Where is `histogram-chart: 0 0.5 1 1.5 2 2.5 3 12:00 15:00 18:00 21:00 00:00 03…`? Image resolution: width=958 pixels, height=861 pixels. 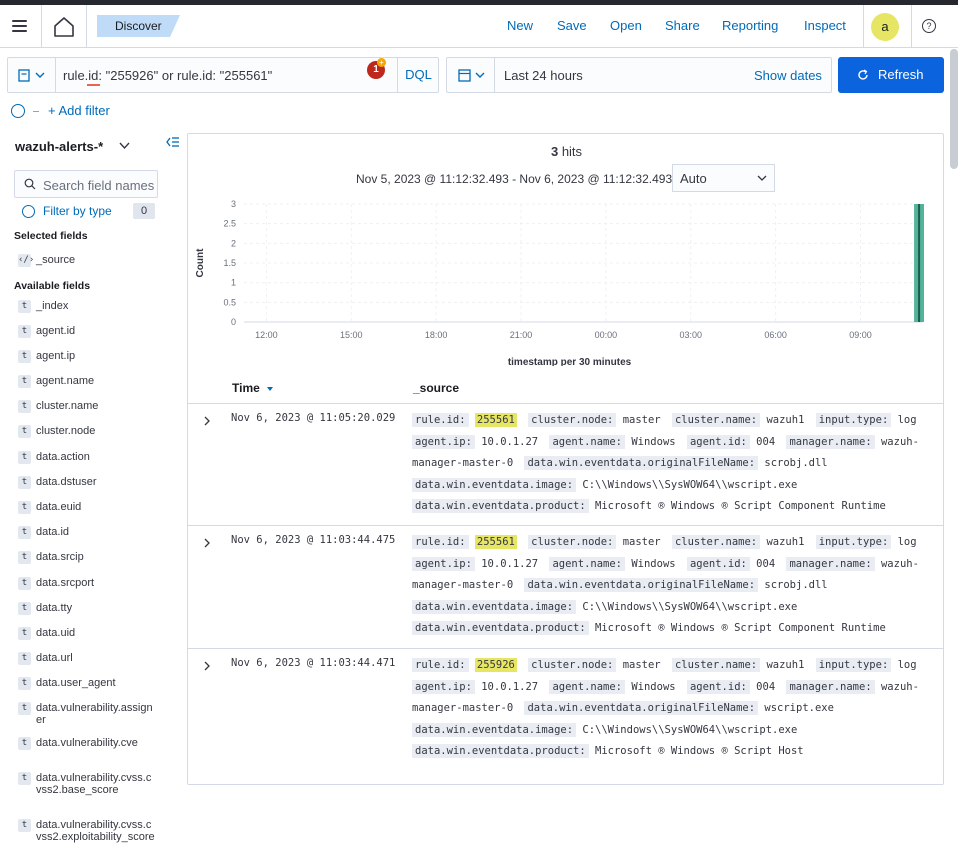 histogram-chart: 0 0.5 1 1.5 2 2.5 3 12:00 15:00 18:00 21:00 00:00 03… is located at coordinates (559, 282).